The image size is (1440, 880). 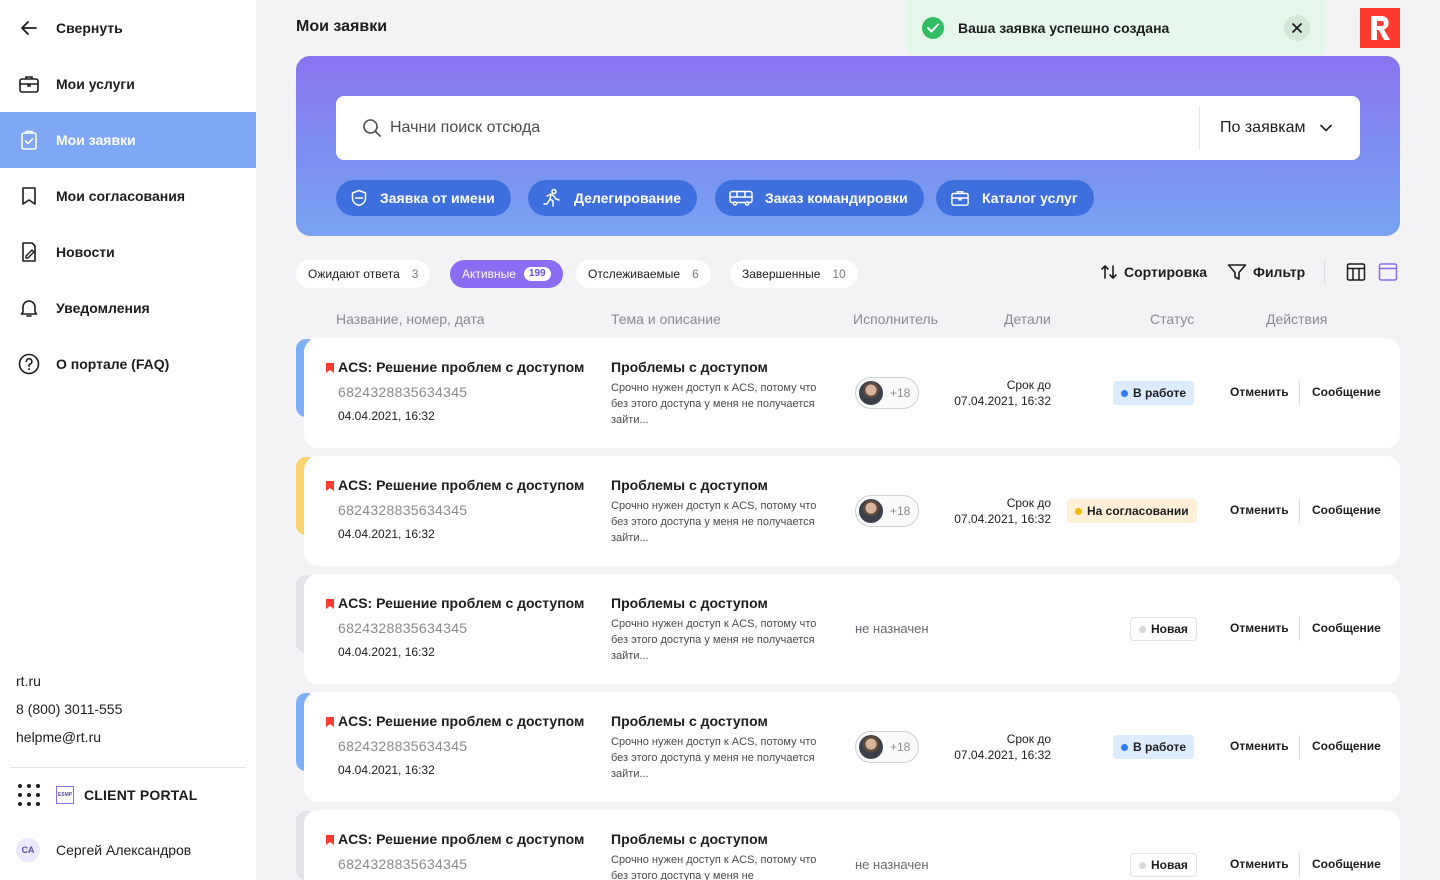 What do you see at coordinates (1380, 28) in the screenshot?
I see `brand-logo` at bounding box center [1380, 28].